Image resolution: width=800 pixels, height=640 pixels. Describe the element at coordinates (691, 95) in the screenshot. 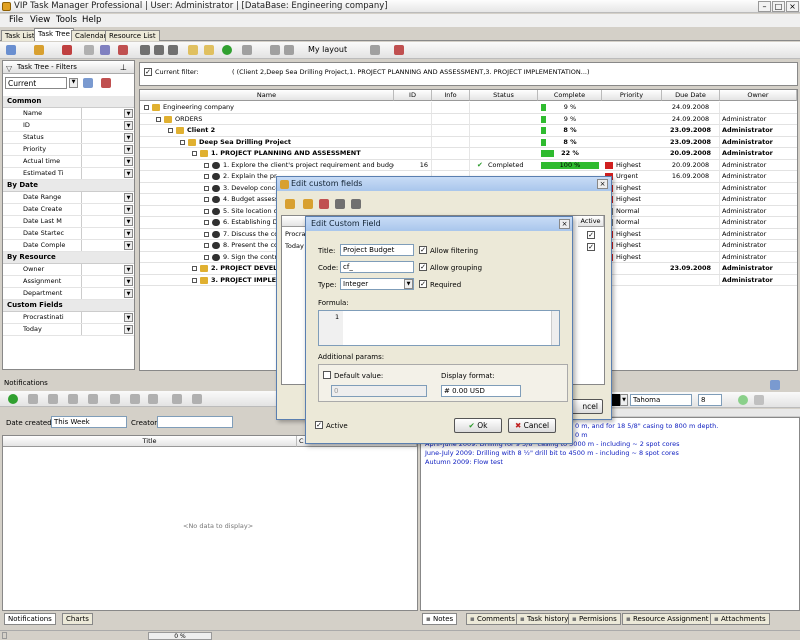

I see `column-header-due: Due Date` at that location.